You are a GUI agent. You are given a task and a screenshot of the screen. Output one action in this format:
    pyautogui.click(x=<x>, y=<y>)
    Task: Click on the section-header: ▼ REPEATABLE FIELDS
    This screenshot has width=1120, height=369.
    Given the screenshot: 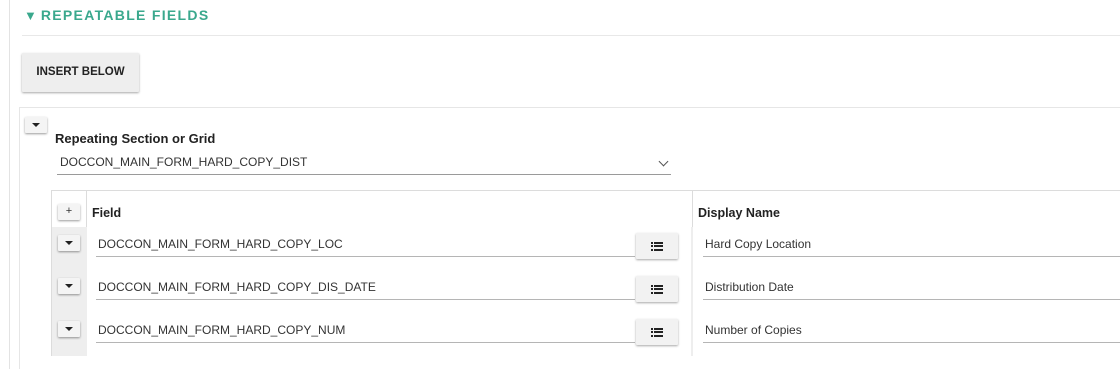 What is the action you would take?
    pyautogui.click(x=116, y=15)
    